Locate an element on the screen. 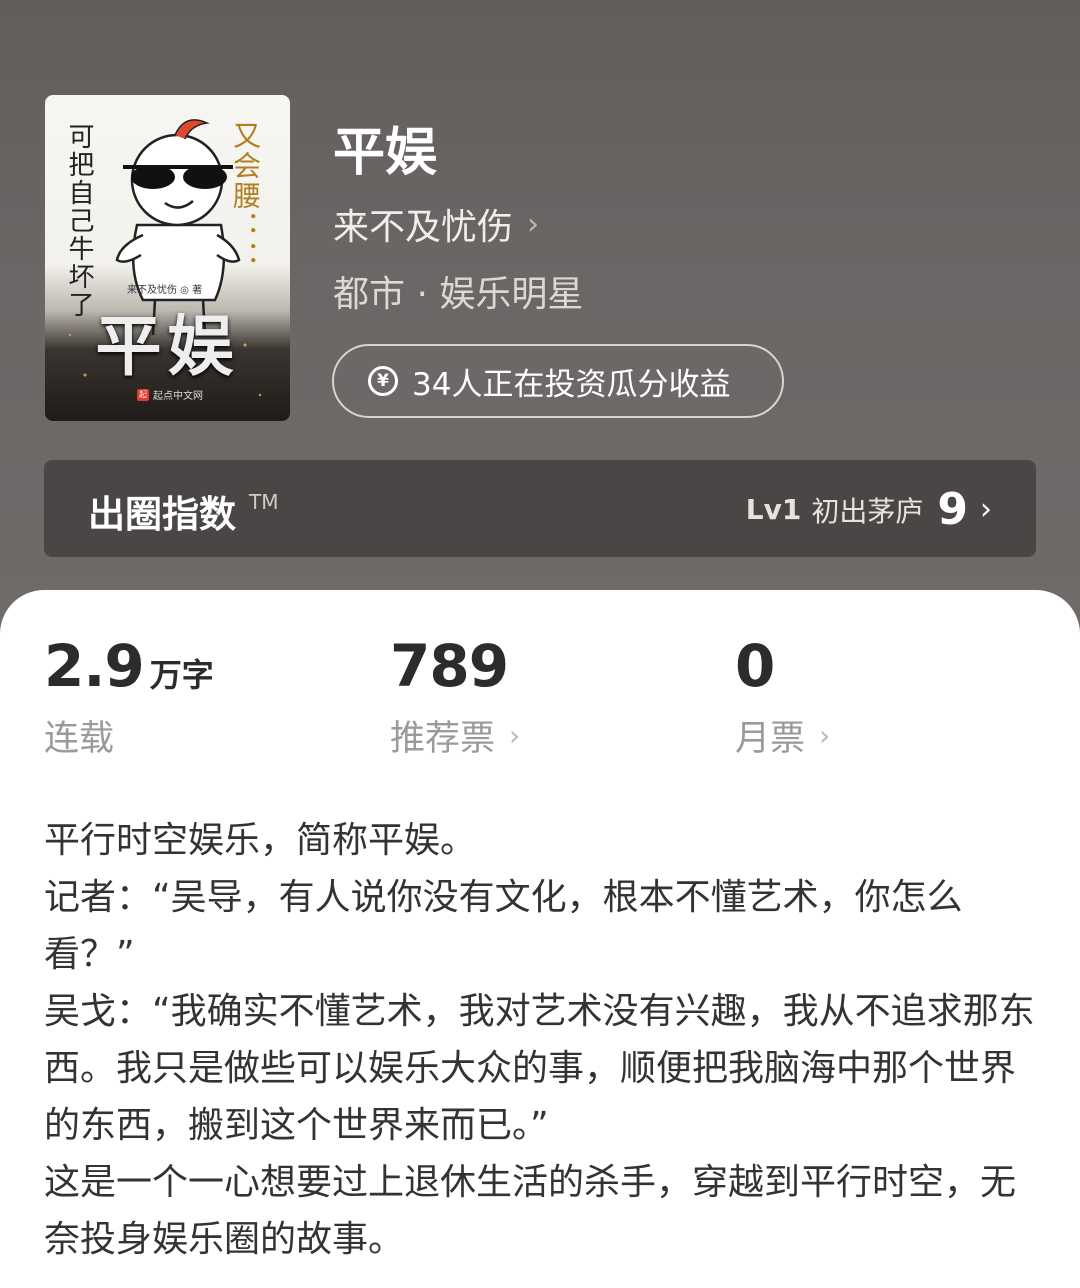 Image resolution: width=1080 pixels, height=1288 pixels. cover-tagline-left: 可把自己牛坏了 is located at coordinates (79, 221).